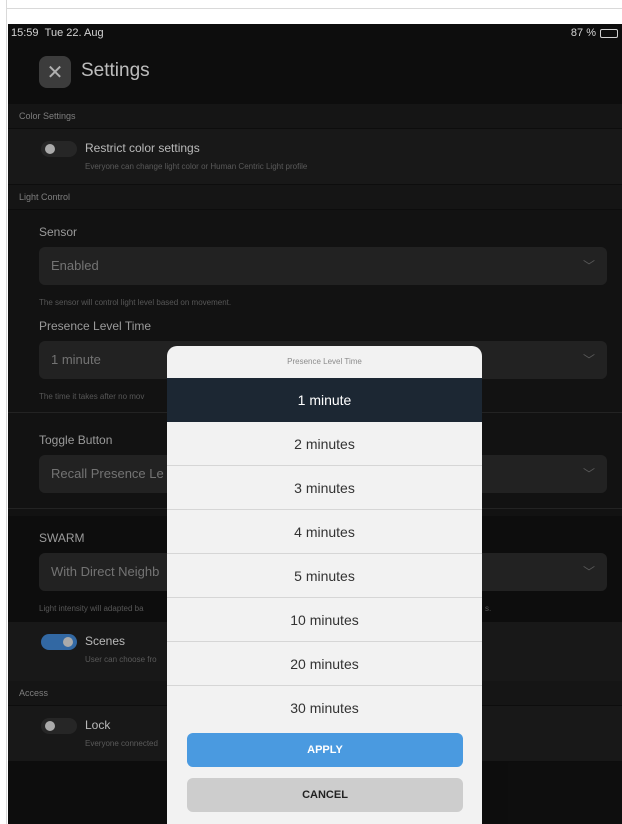 This screenshot has width=622, height=824. What do you see at coordinates (3, 412) in the screenshot?
I see `page-left-strip` at bounding box center [3, 412].